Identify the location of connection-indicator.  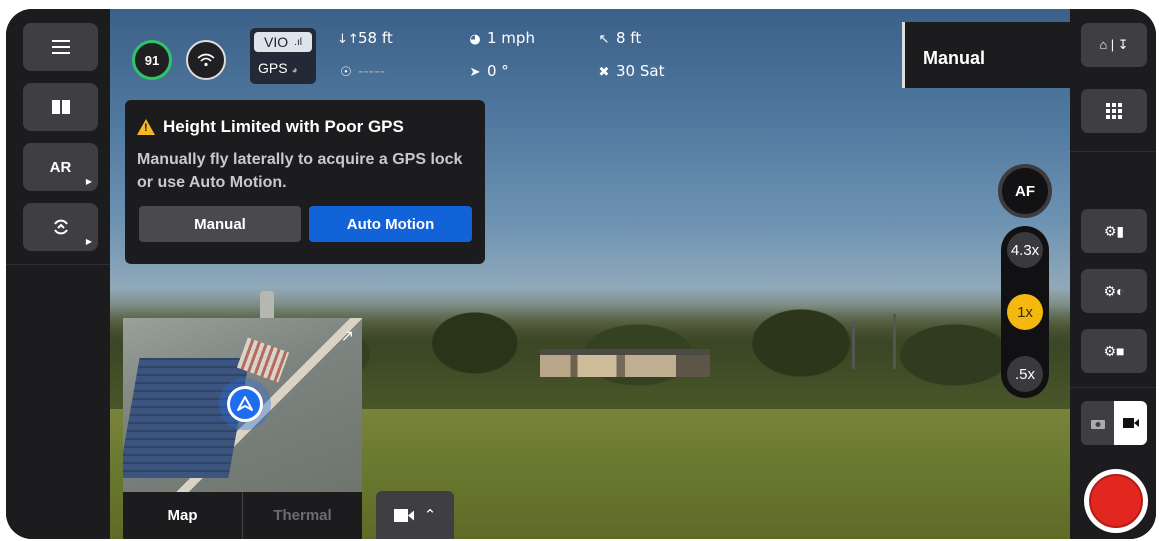
(206, 60).